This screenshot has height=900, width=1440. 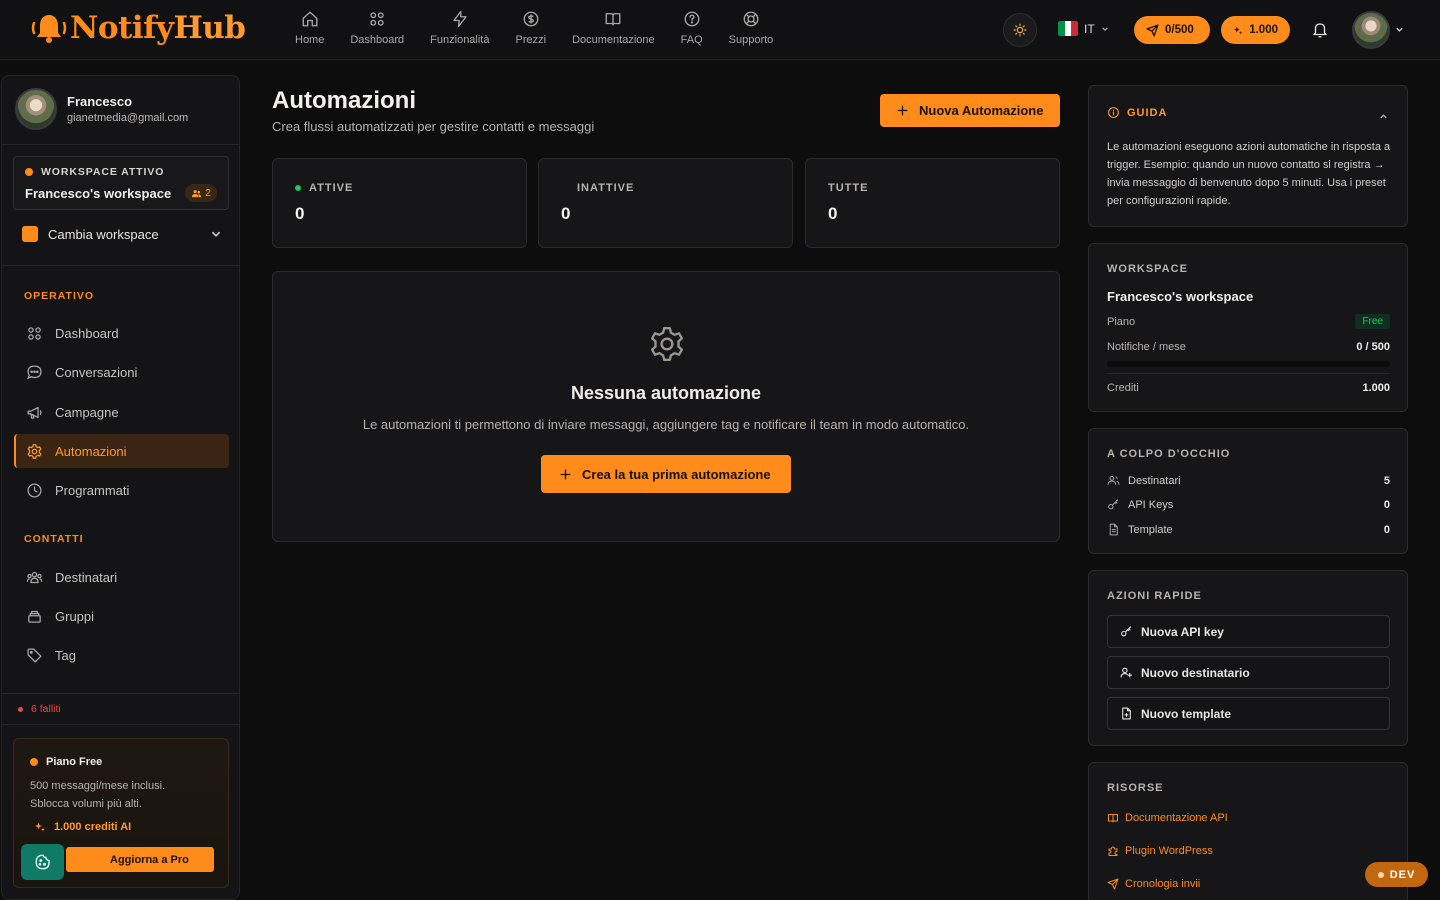 What do you see at coordinates (1248, 480) in the screenshot?
I see `glance-row-destinatari: Destinatari 5` at bounding box center [1248, 480].